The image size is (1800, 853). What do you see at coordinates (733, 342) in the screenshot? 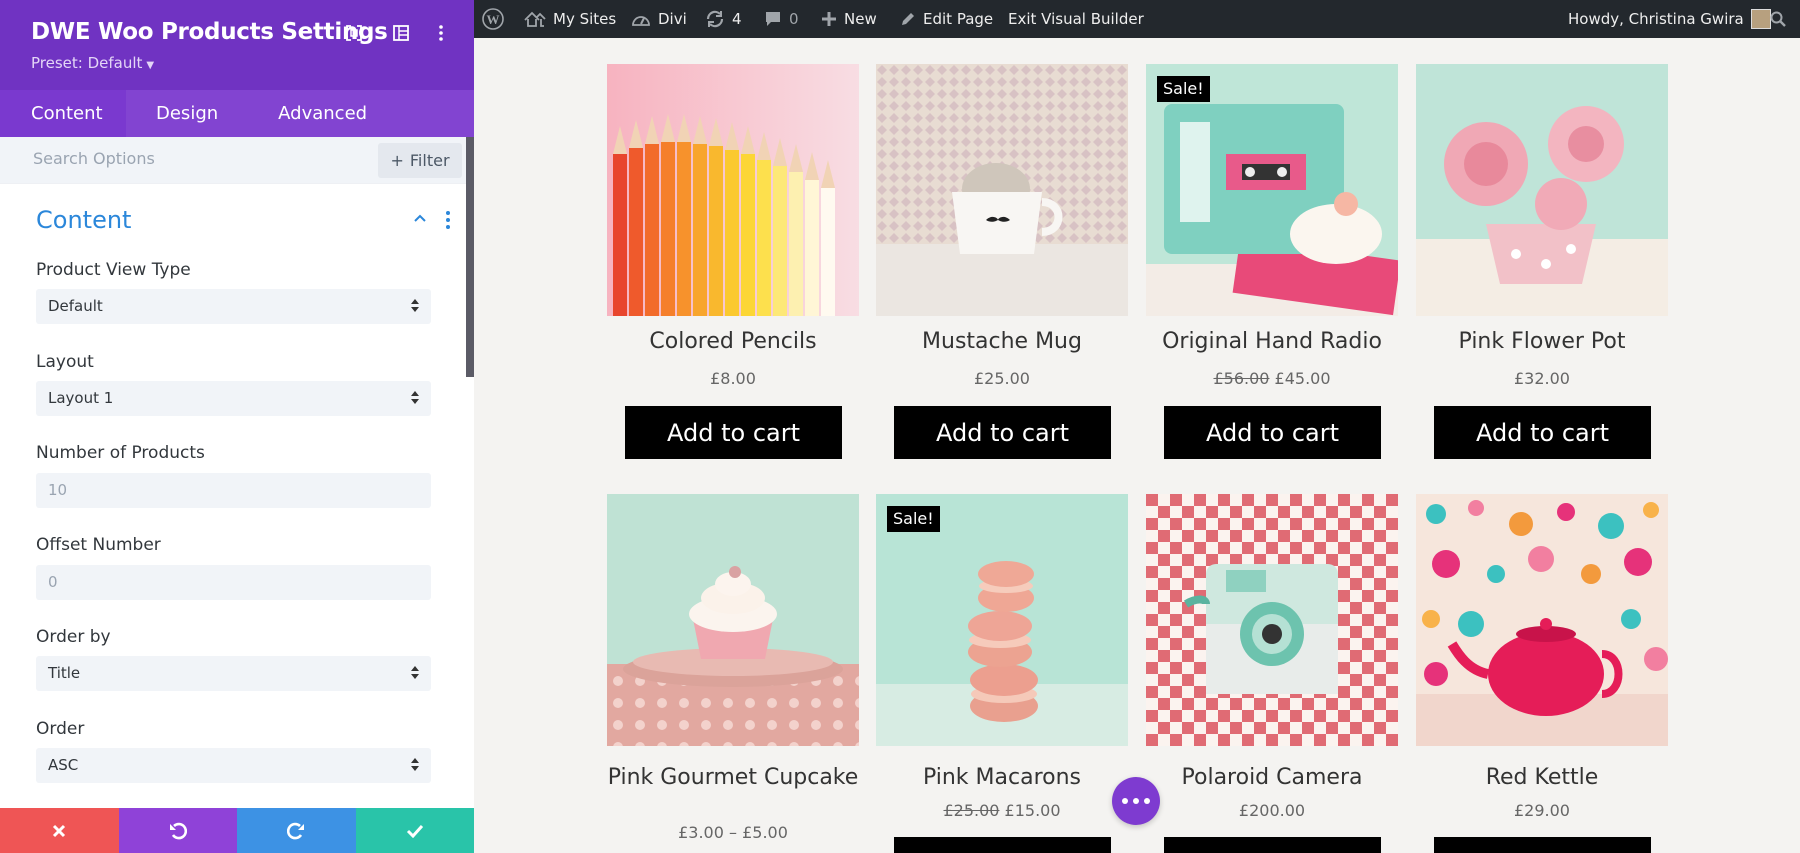
I see `product-name: Colored Pencils` at bounding box center [733, 342].